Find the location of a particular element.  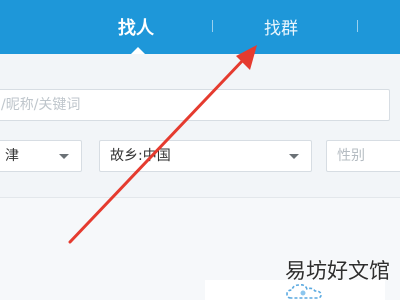

hometown-select-value: 故乡:中国 is located at coordinates (140, 156).